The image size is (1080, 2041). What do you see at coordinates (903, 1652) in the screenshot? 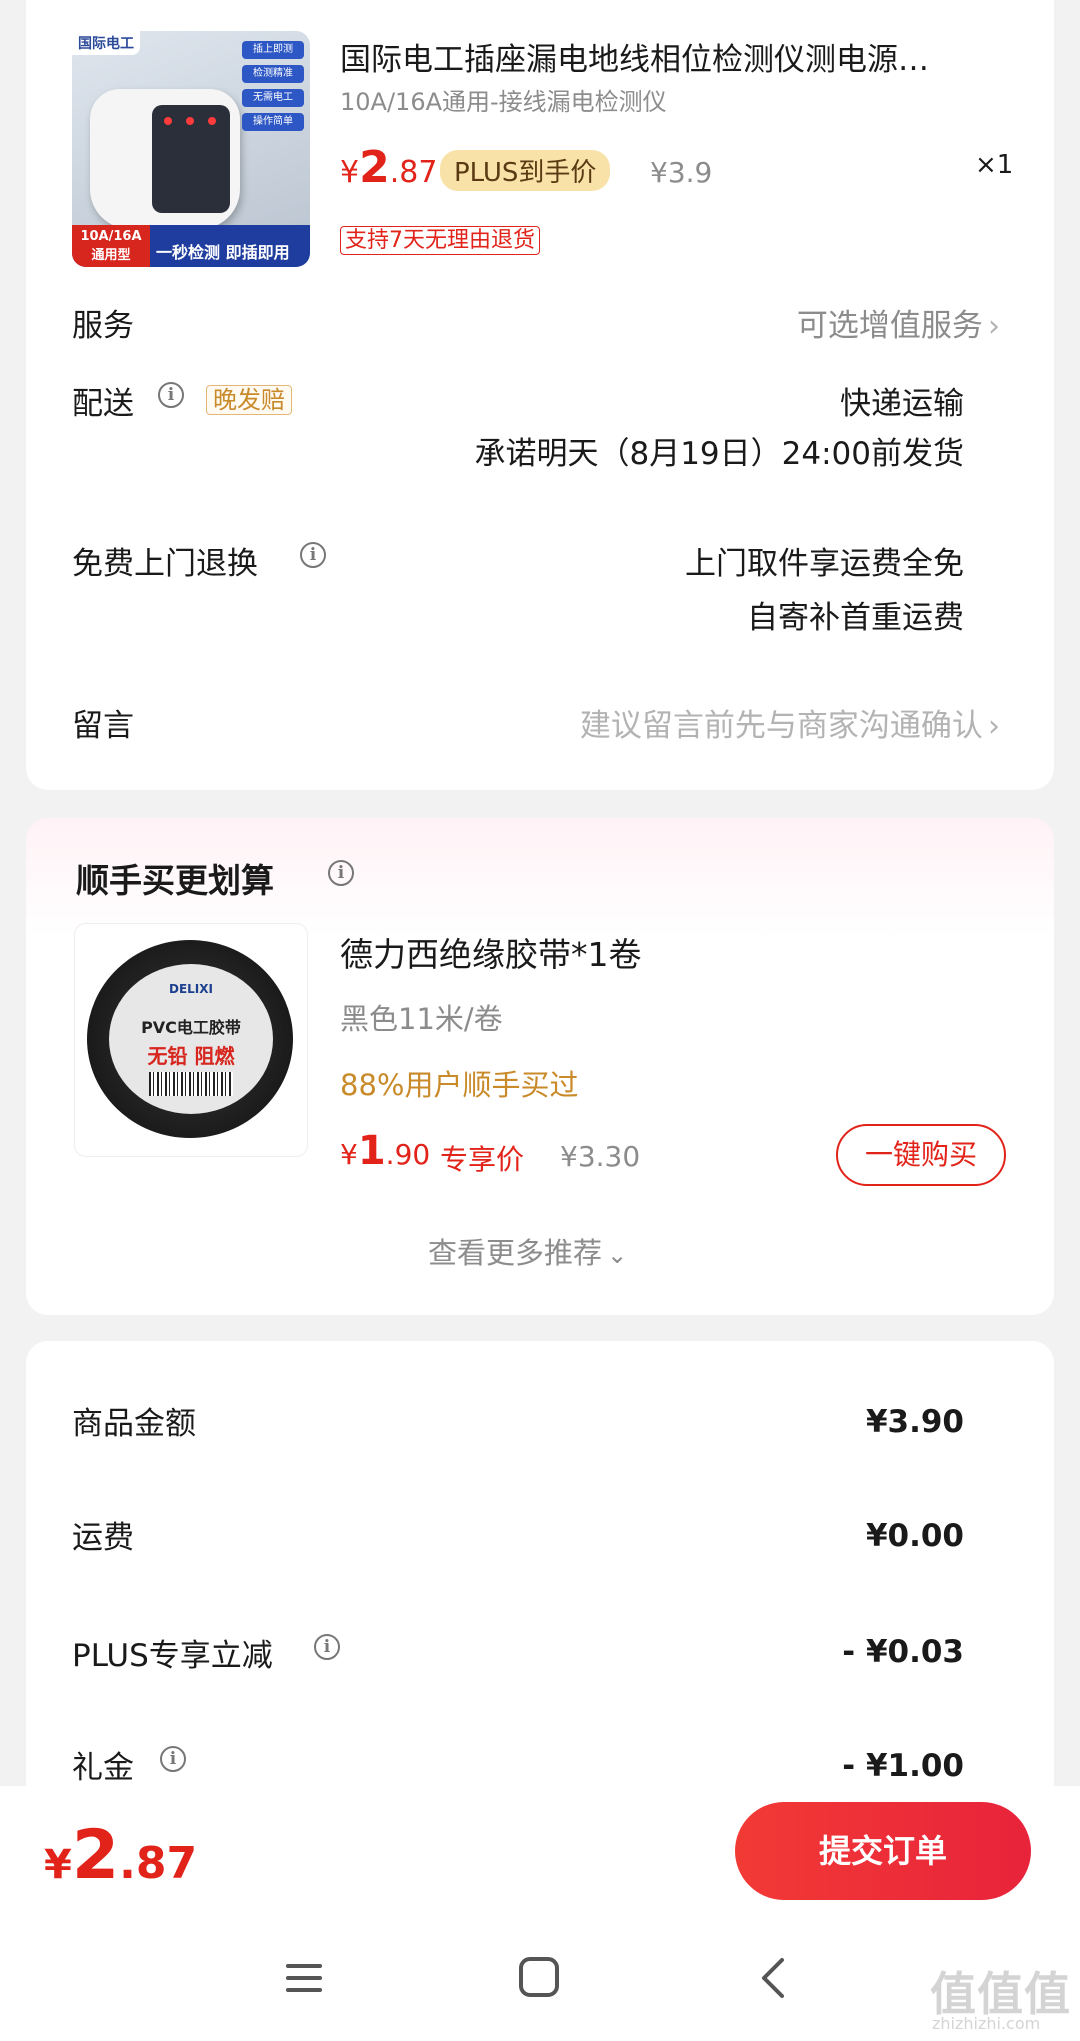
I see `summary-value: - ¥0.03` at bounding box center [903, 1652].